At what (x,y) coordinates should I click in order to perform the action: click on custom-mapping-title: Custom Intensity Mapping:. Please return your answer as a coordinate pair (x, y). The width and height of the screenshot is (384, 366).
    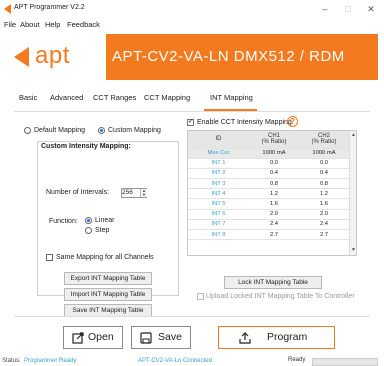
    Looking at the image, I should click on (86, 146).